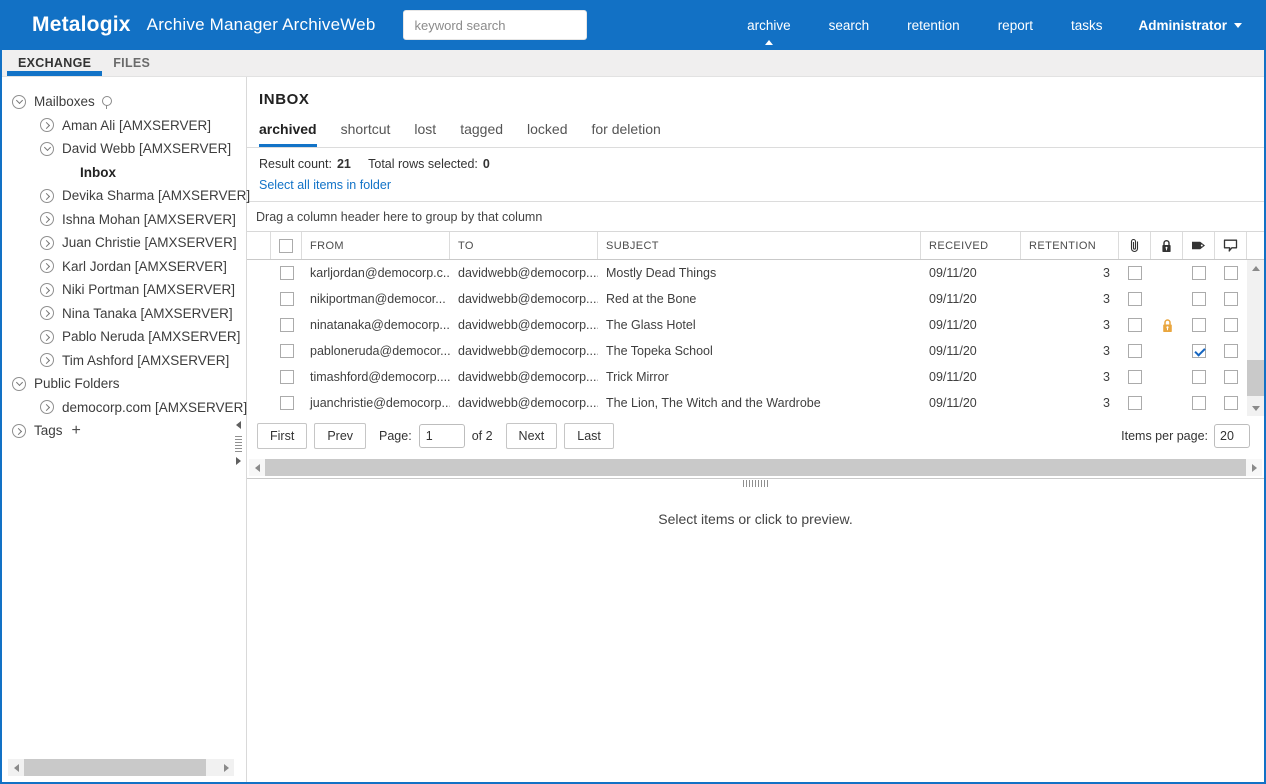 The image size is (1266, 784). I want to click on tree-item-karl-jordan: Karl Jordan [AMXSERVER], so click(124, 267).